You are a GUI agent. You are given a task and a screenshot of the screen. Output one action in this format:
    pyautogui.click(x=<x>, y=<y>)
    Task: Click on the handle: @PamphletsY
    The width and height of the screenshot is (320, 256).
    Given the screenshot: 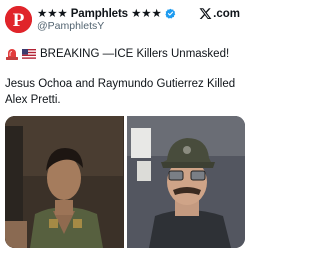 What is the action you would take?
    pyautogui.click(x=70, y=26)
    